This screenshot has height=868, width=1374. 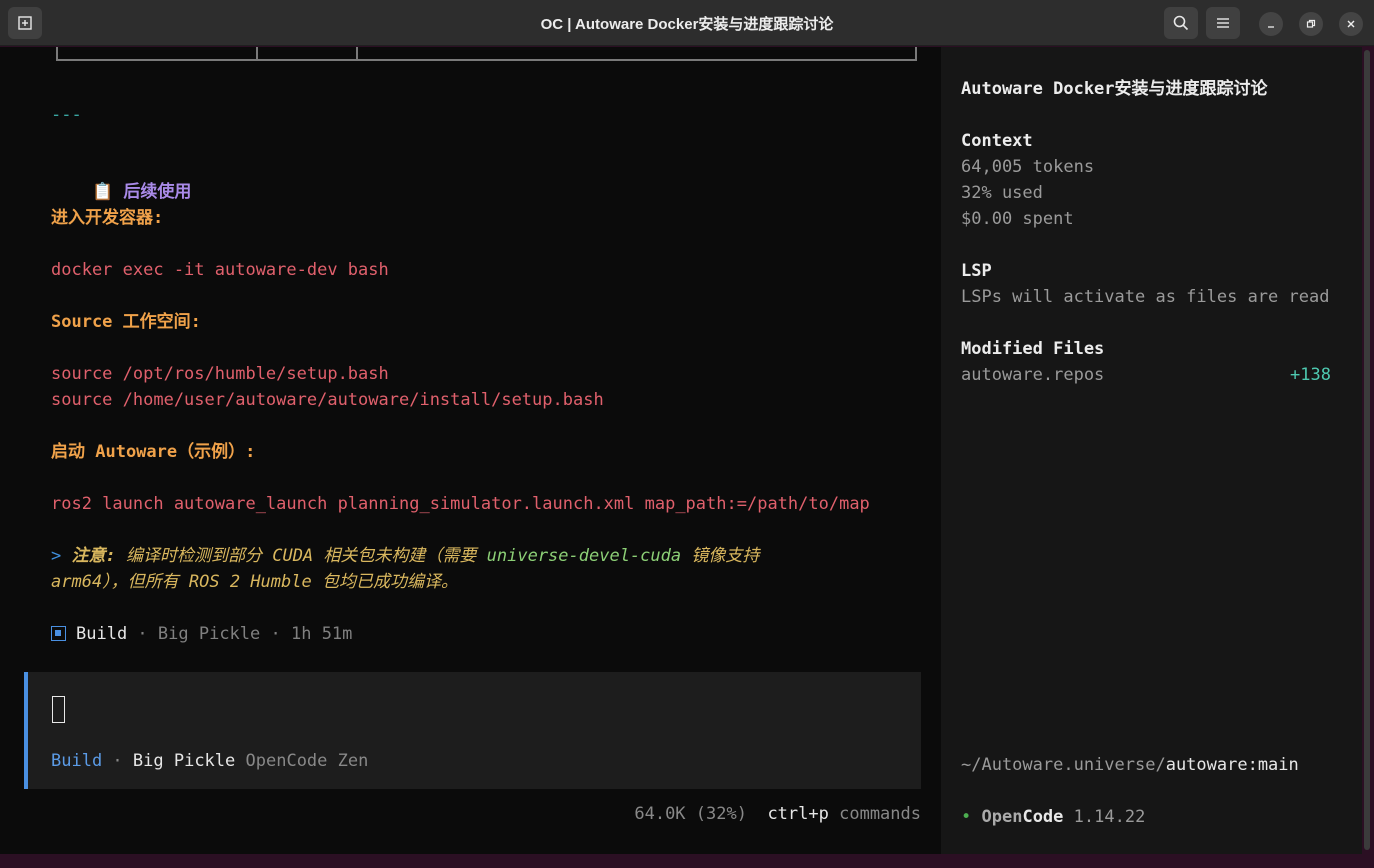 I want to click on section-title: 后续使用, so click(x=157, y=192).